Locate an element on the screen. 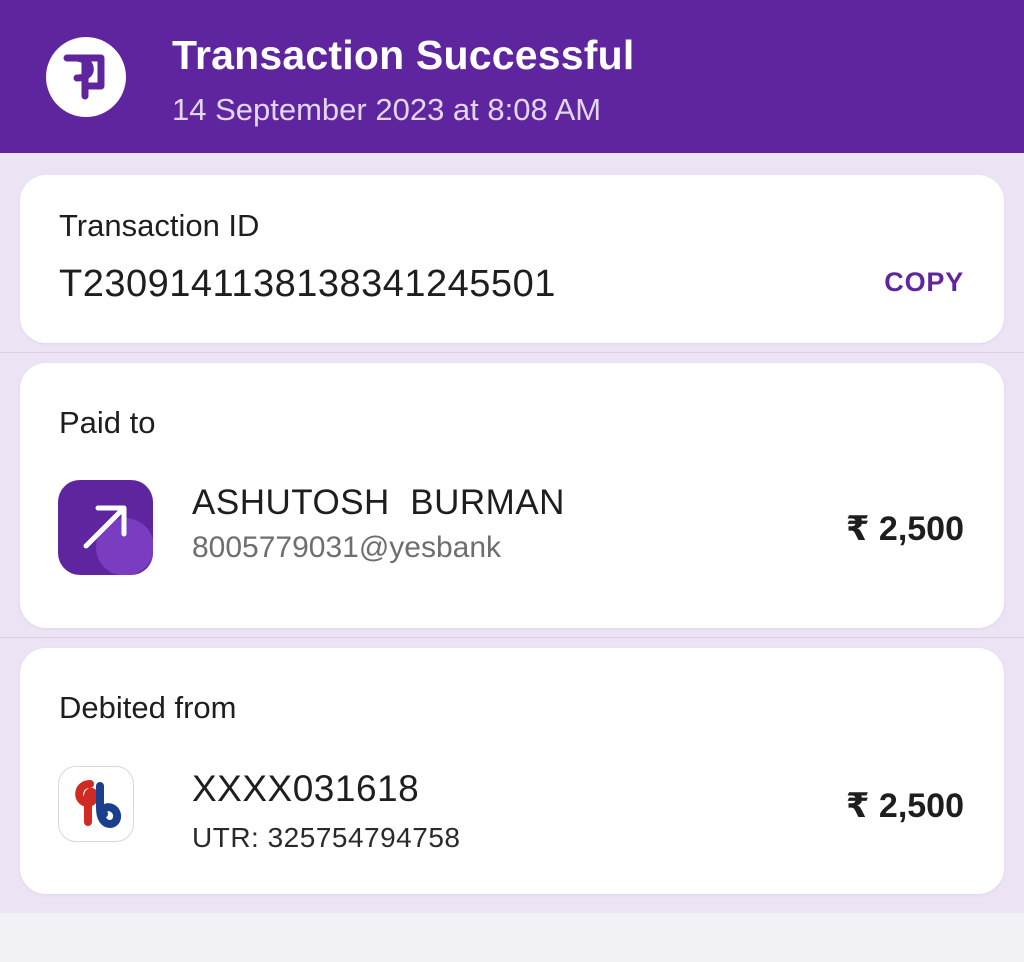 The image size is (1024, 962). status-title: Transaction Successful is located at coordinates (403, 55).